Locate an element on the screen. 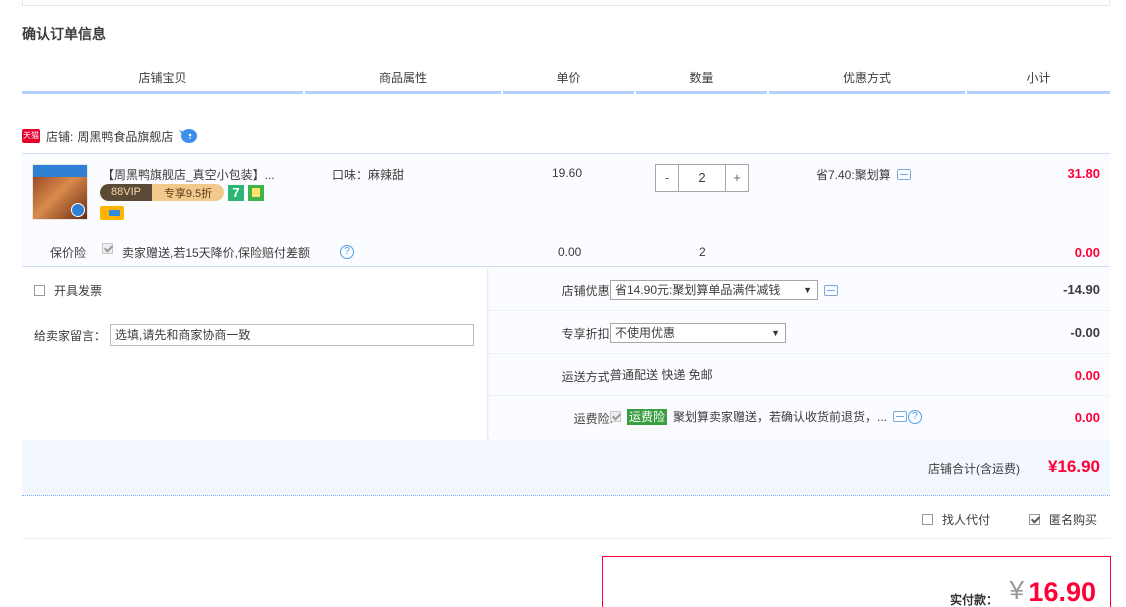  shop-coupon-row: 店铺优惠: 省14.90元:聚划算单品满件减钱 ▼ -14.90 is located at coordinates (799, 289).